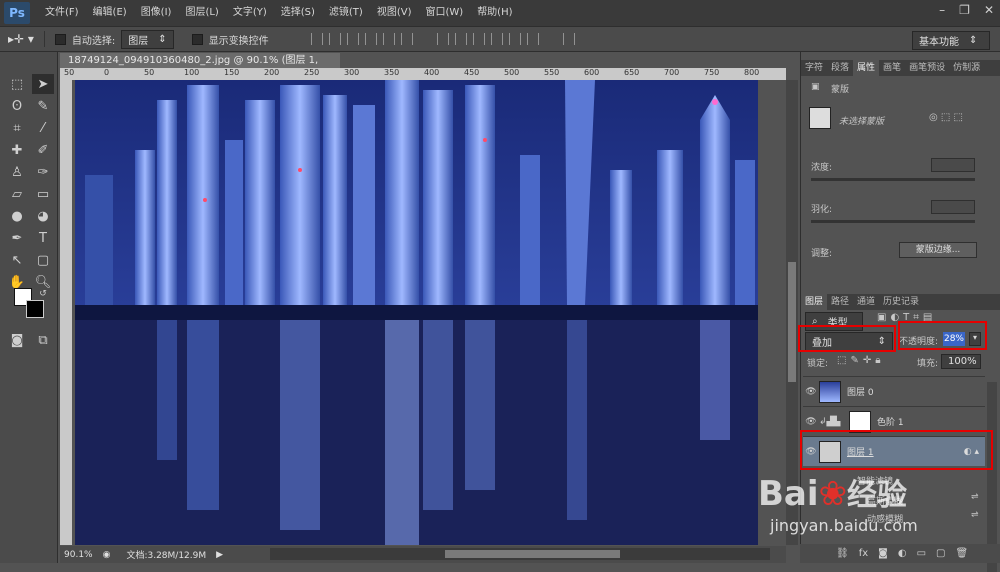 The width and height of the screenshot is (1000, 572). Describe the element at coordinates (883, 553) in the screenshot. I see `add-mask-icon: ◙` at that location.